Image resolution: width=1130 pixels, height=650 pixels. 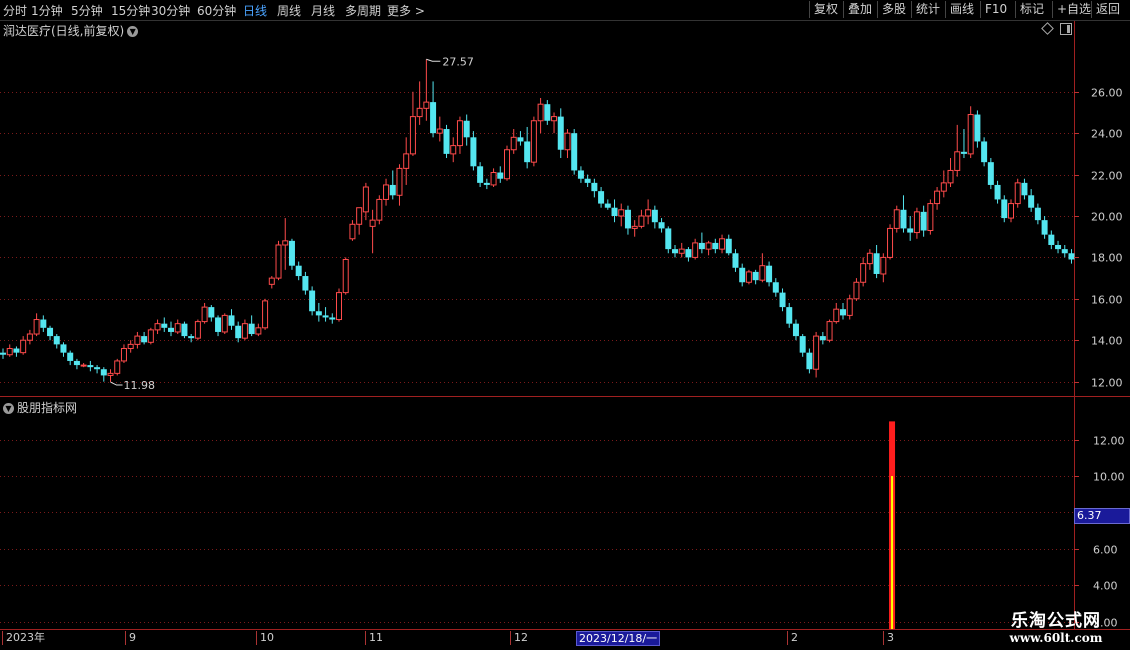 I want to click on period-tab-4: 30分钟, so click(x=170, y=10).